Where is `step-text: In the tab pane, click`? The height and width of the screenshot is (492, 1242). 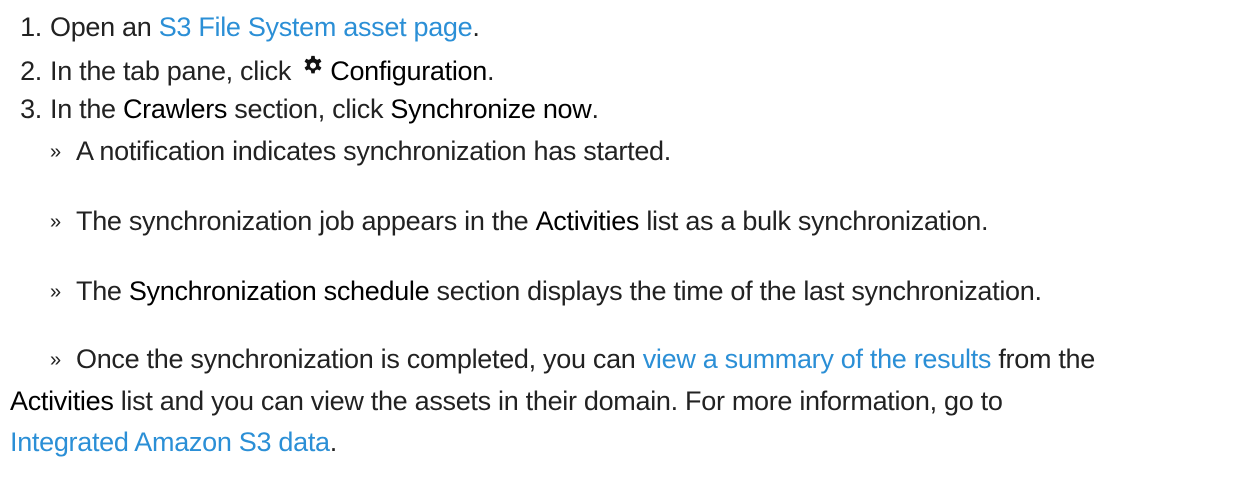
step-text: In the tab pane, click is located at coordinates (174, 71).